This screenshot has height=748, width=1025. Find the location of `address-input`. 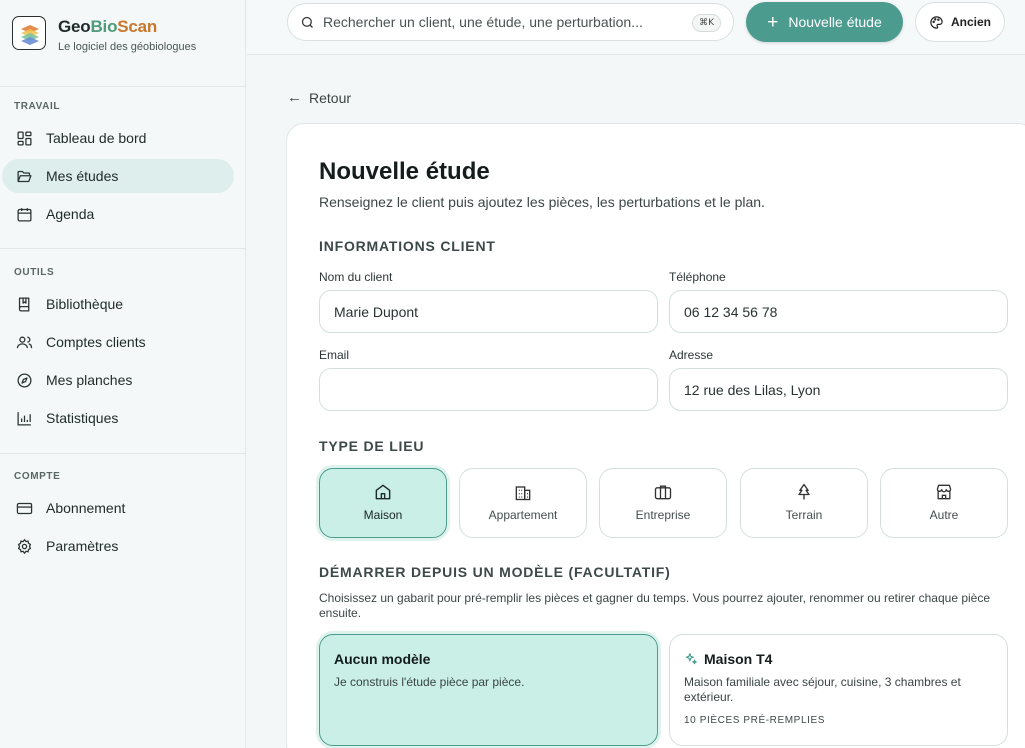

address-input is located at coordinates (838, 389).